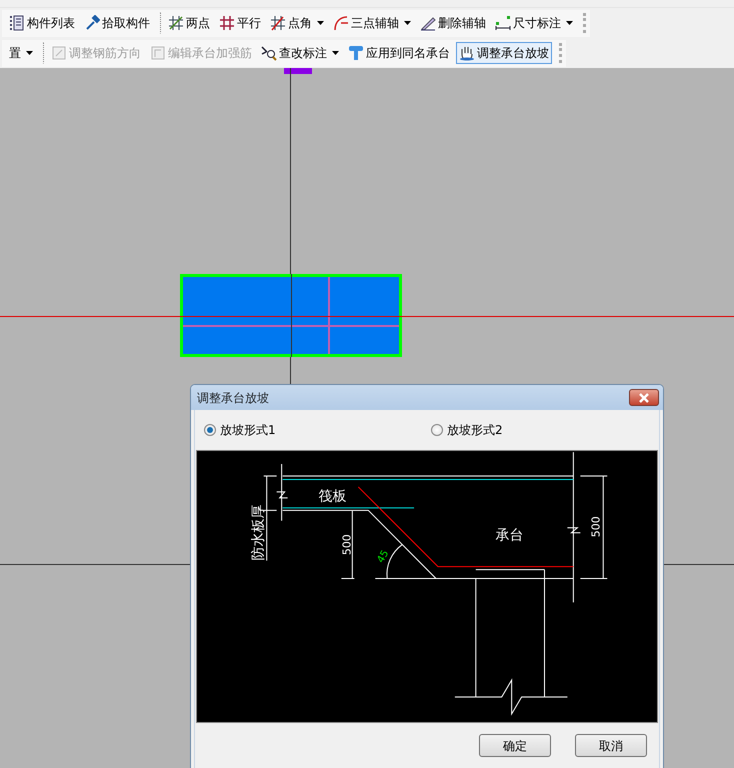 This screenshot has width=734, height=768. Describe the element at coordinates (510, 536) in the screenshot. I see `diagram-label: 承台` at that location.